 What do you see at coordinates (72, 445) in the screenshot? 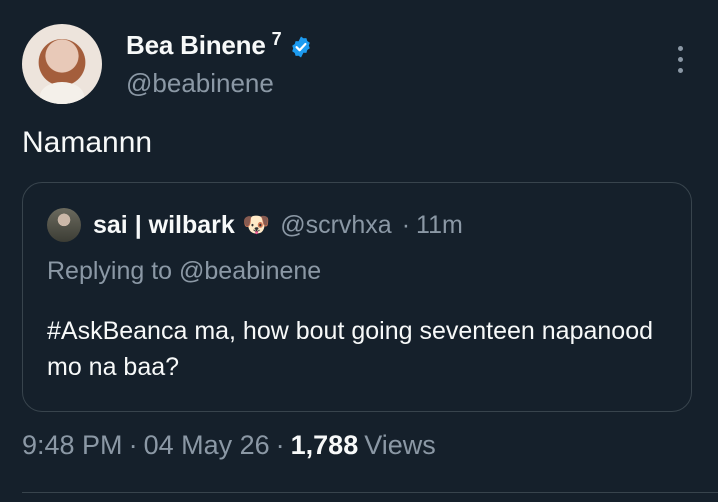
I see `tweet-time: 9:48 PM` at bounding box center [72, 445].